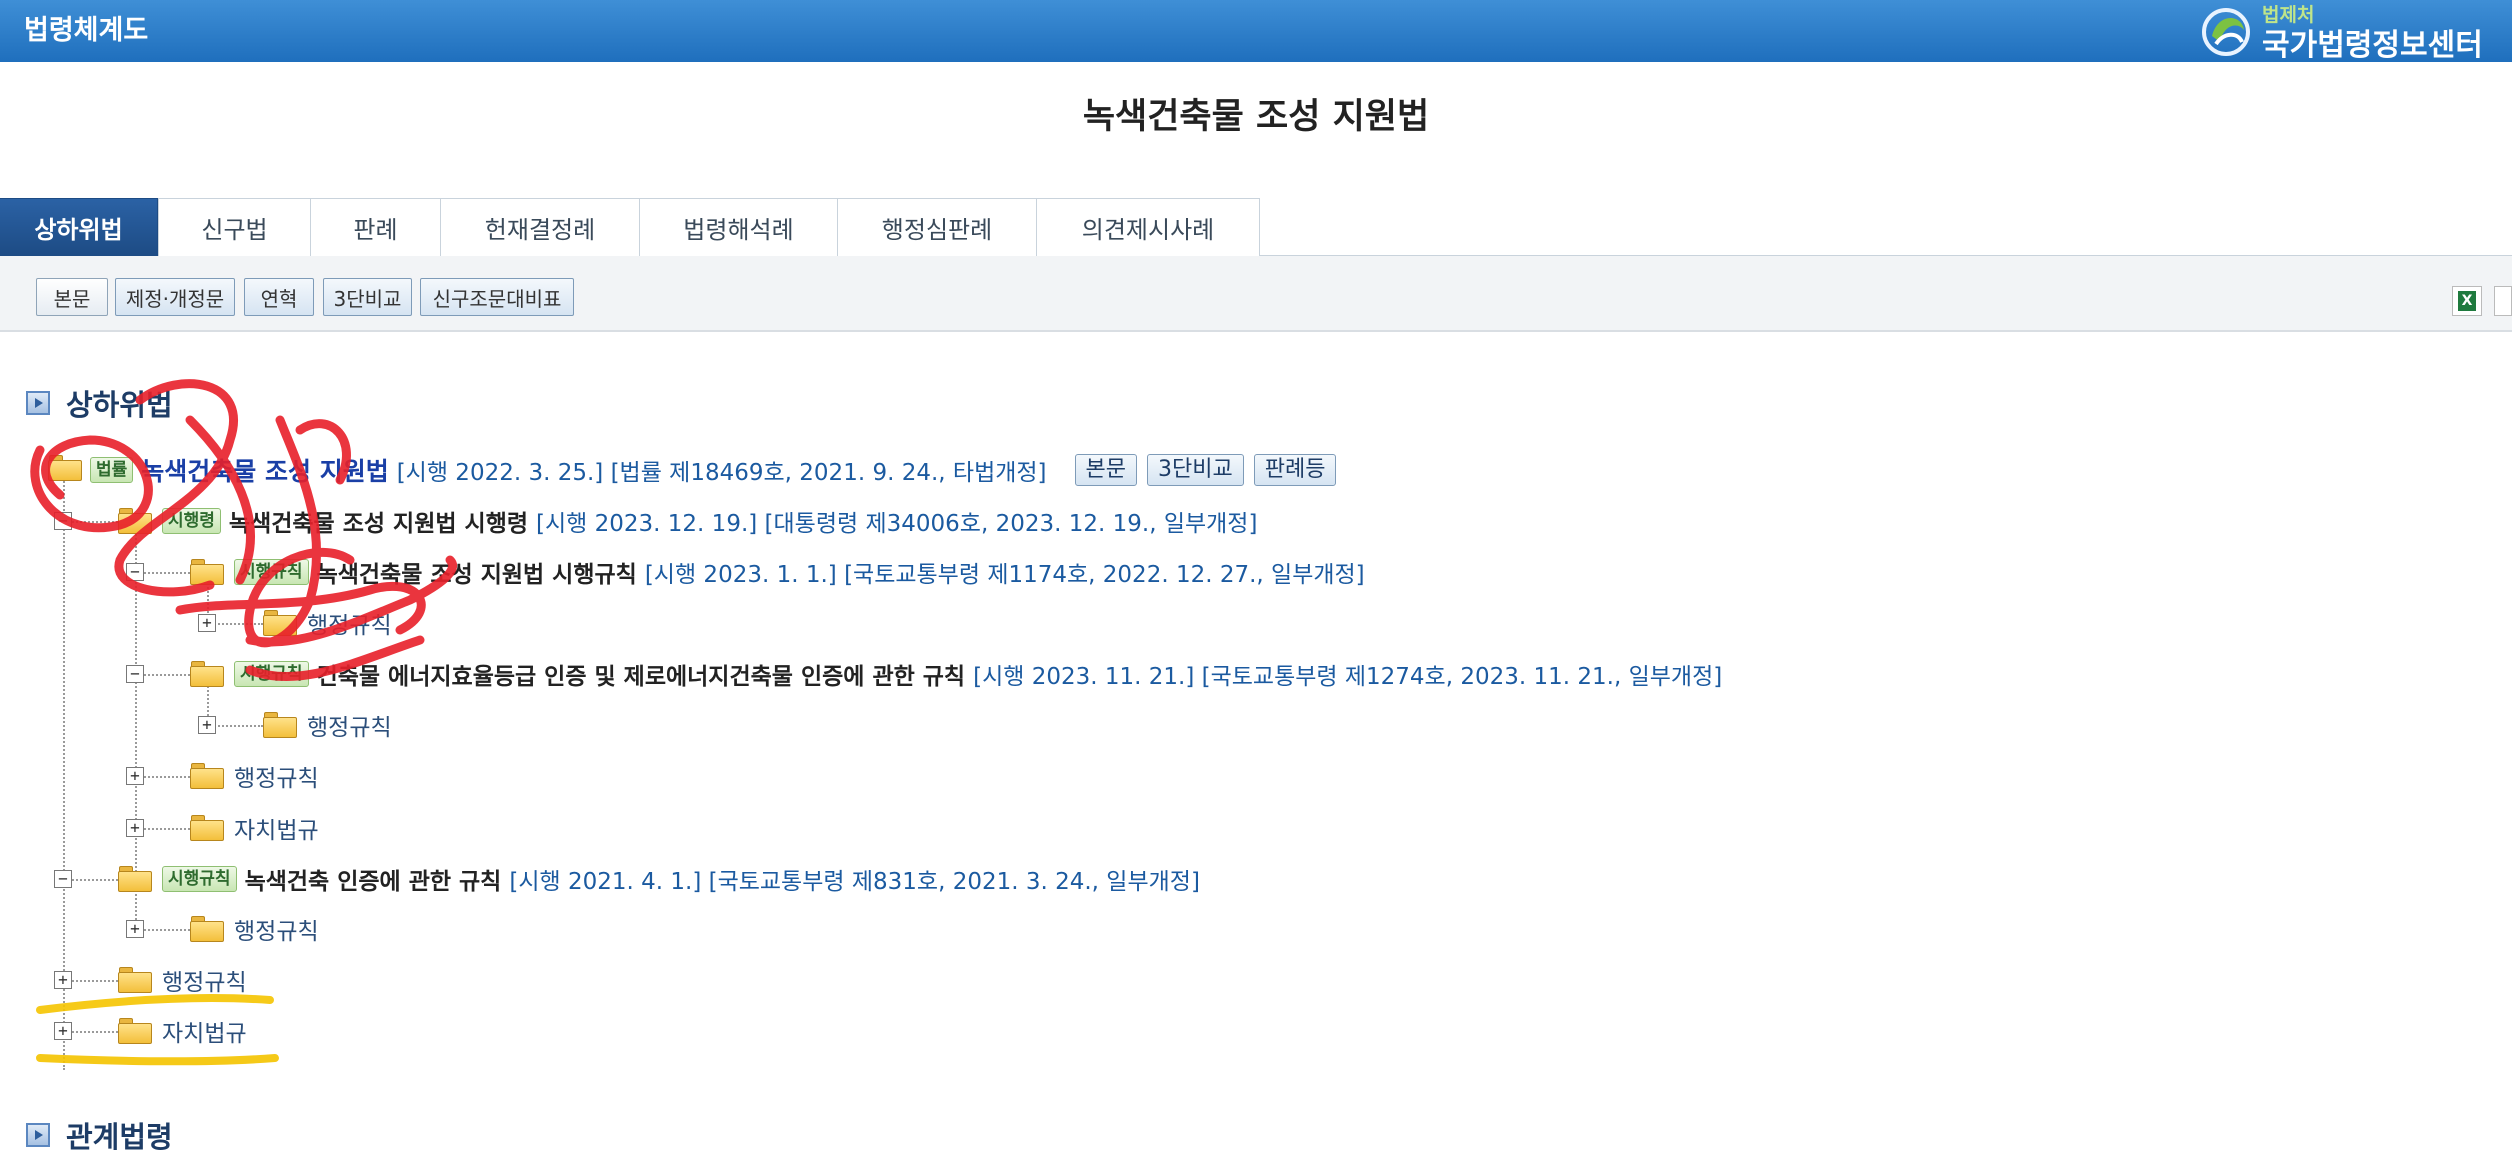  I want to click on law-type-badge: 법률, so click(112, 470).